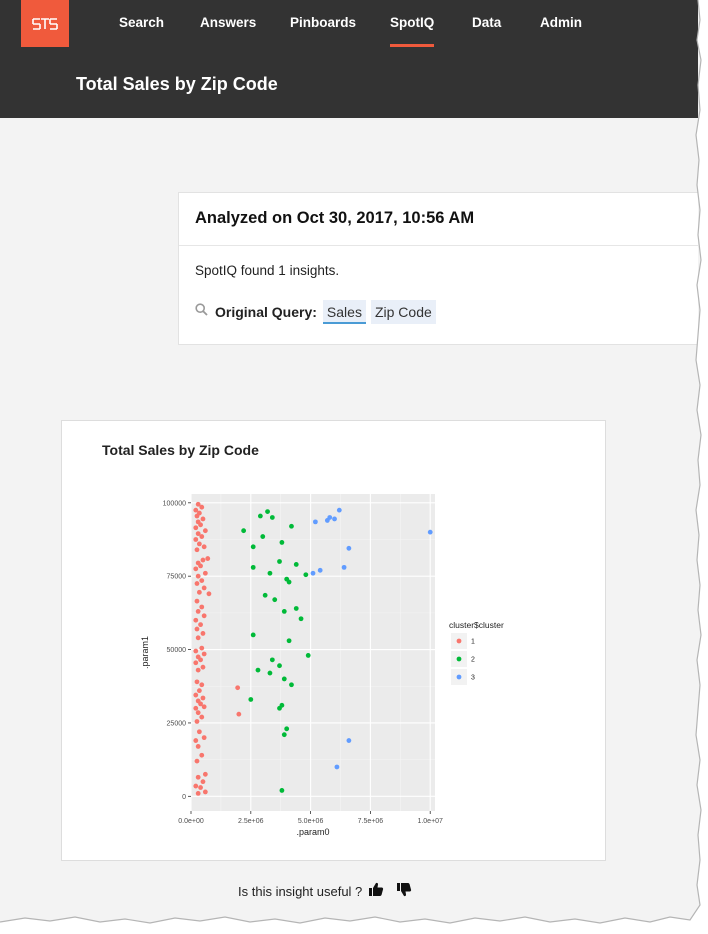  Describe the element at coordinates (430, 821) in the screenshot. I see `x-tick-label: 1.0e+07` at that location.